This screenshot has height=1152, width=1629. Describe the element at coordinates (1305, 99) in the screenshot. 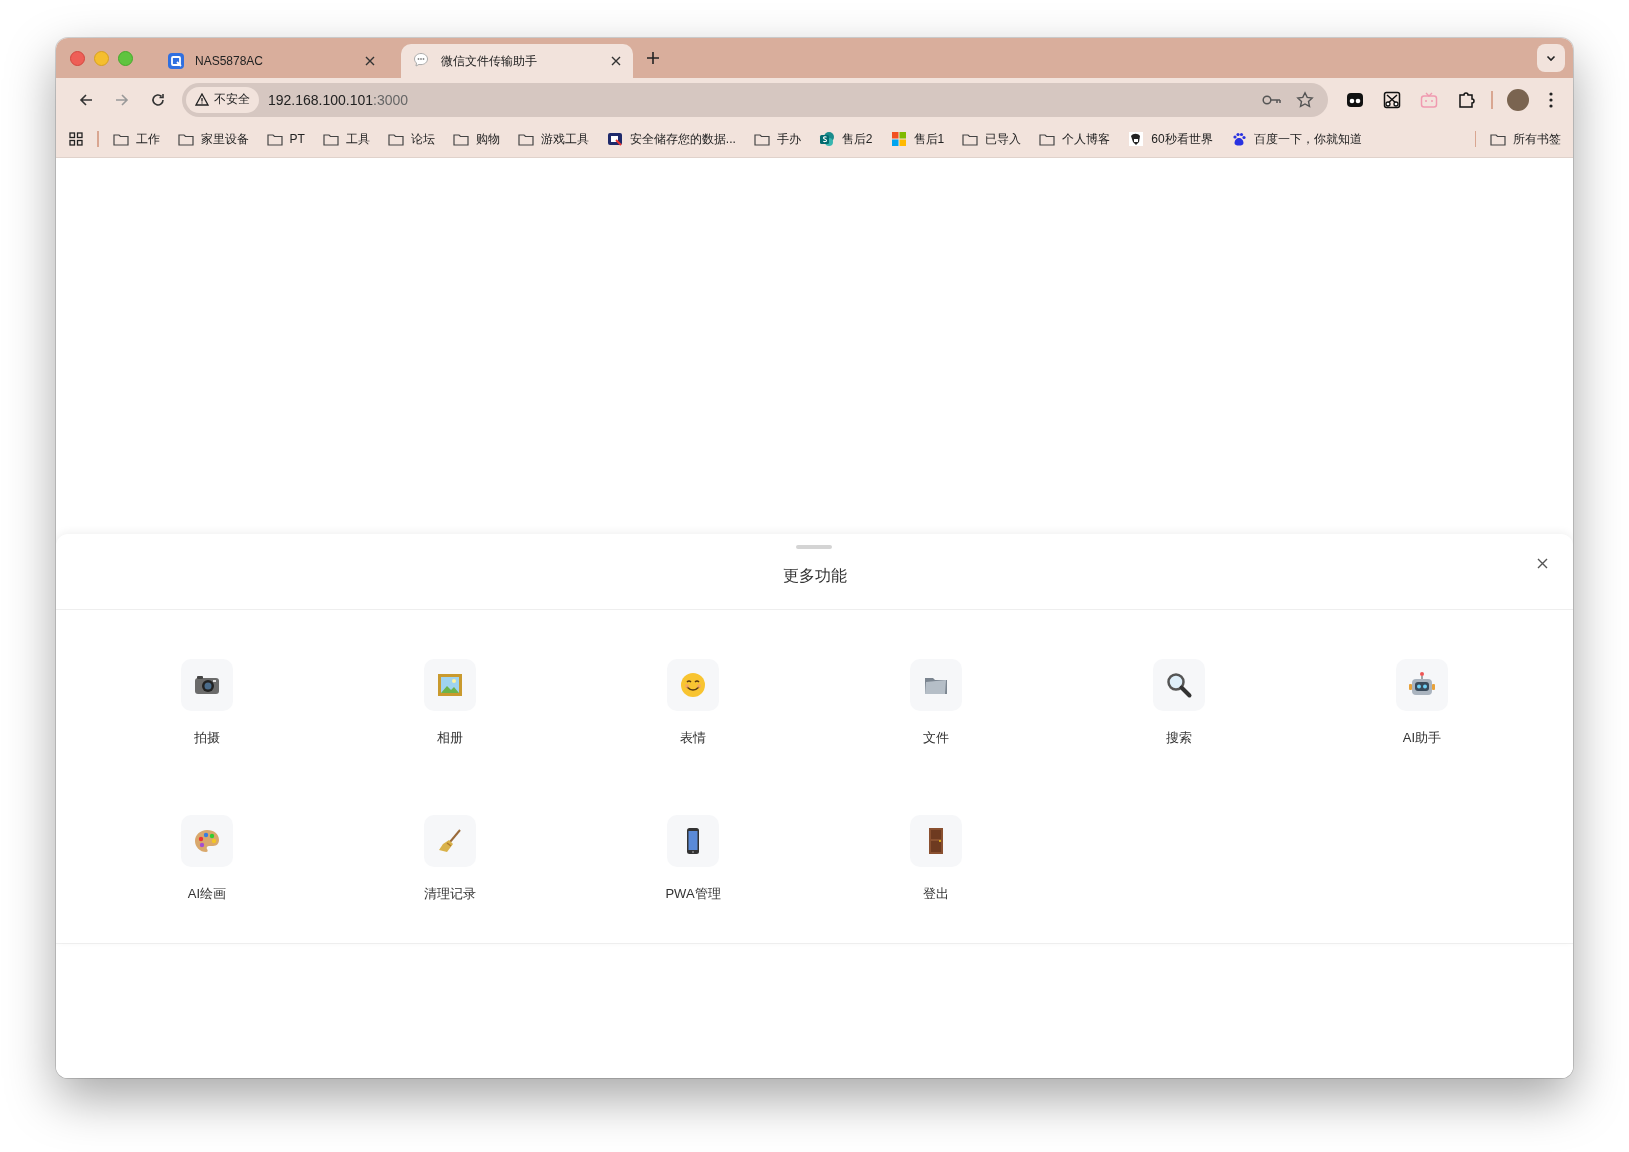

I see `star-icon` at that location.